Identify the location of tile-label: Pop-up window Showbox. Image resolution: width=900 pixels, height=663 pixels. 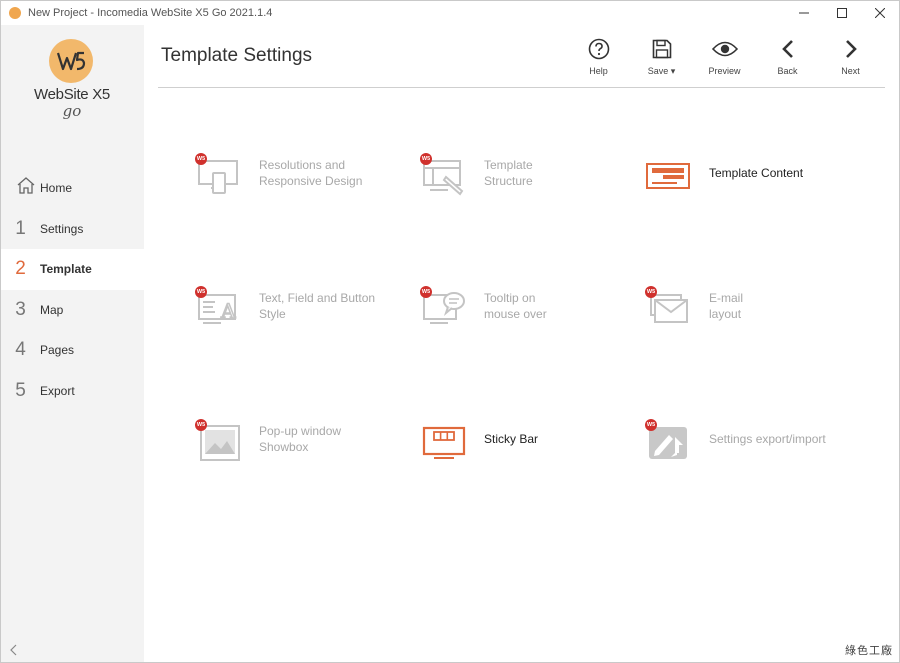
(300, 439).